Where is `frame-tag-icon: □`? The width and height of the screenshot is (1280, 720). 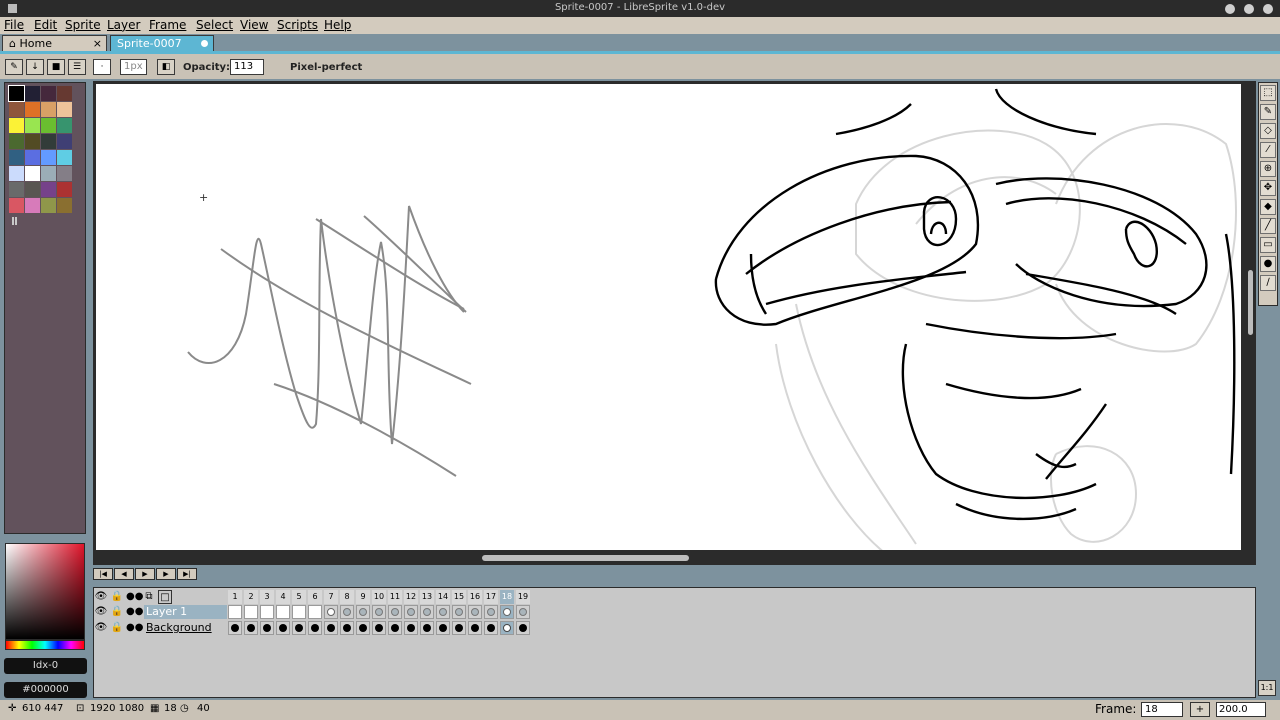
frame-tag-icon: □ is located at coordinates (165, 597).